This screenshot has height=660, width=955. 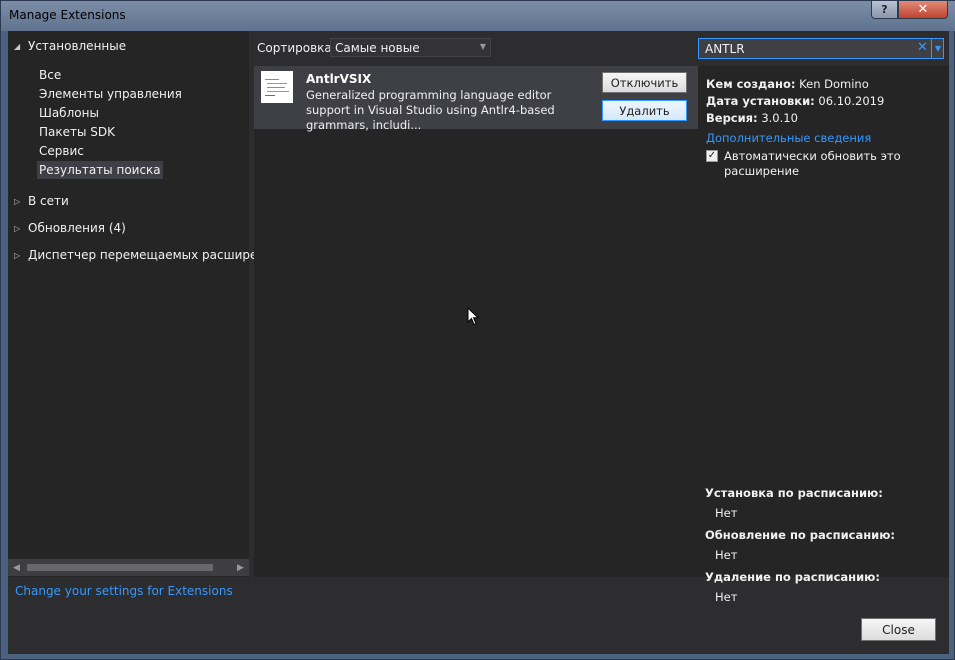 I want to click on tree-node-updates: ▷ Обновления (4), so click(x=70, y=228).